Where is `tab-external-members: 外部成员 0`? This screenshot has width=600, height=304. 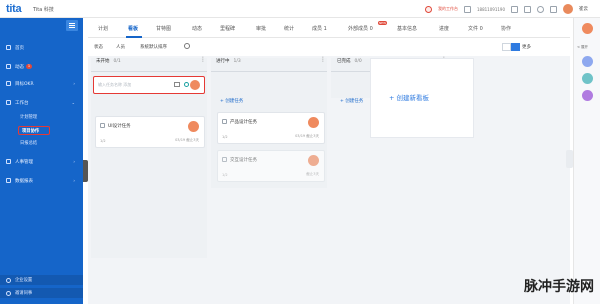
tab-external-members: 外部成员 0 is located at coordinates (360, 28).